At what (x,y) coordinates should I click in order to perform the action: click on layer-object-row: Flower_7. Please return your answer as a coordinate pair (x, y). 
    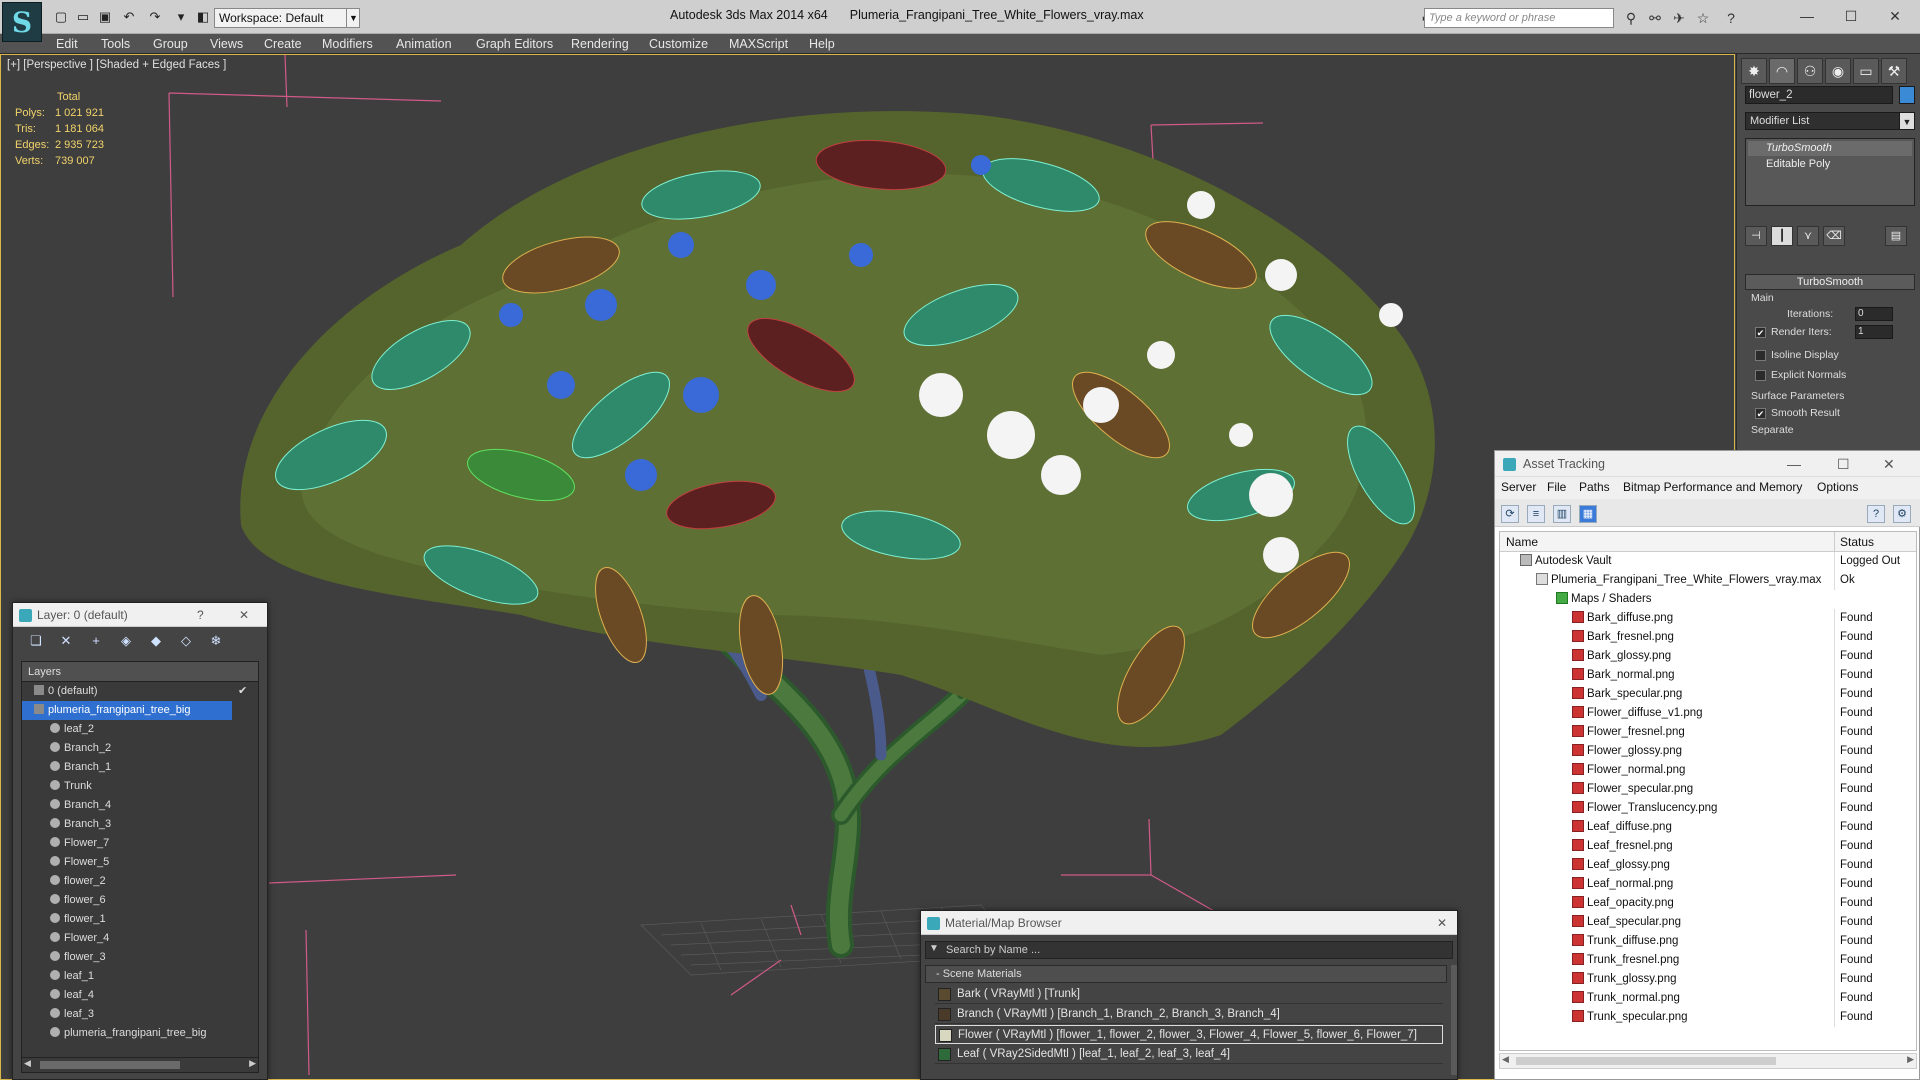
    Looking at the image, I should click on (140, 843).